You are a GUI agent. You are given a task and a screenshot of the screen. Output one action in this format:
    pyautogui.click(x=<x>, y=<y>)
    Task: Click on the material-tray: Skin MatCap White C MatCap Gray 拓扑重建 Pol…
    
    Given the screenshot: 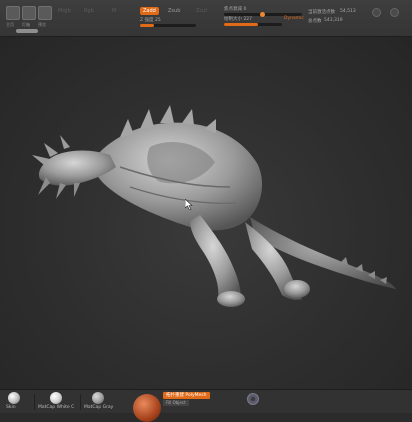 What is the action you would take?
    pyautogui.click(x=206, y=405)
    